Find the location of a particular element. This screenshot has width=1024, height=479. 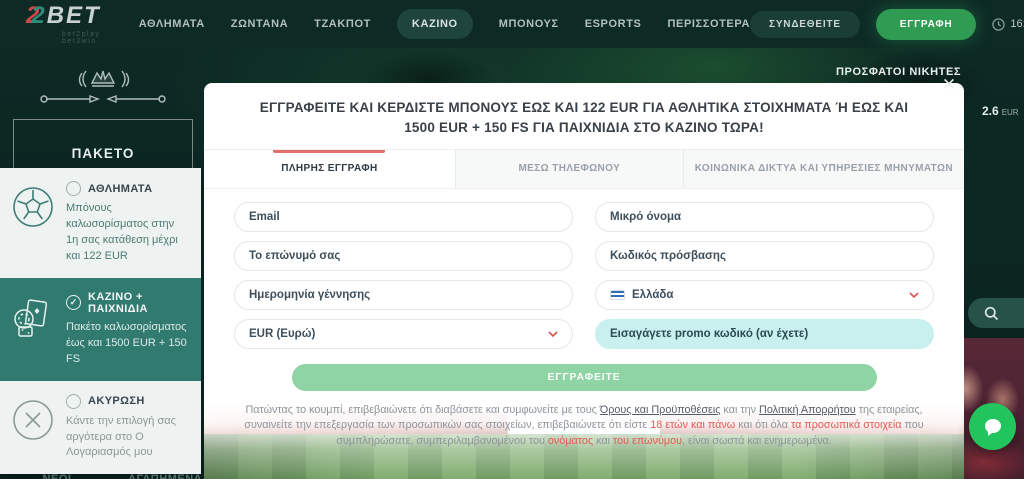

logo: 22 BET bet2play bet2win is located at coordinates (63, 23).